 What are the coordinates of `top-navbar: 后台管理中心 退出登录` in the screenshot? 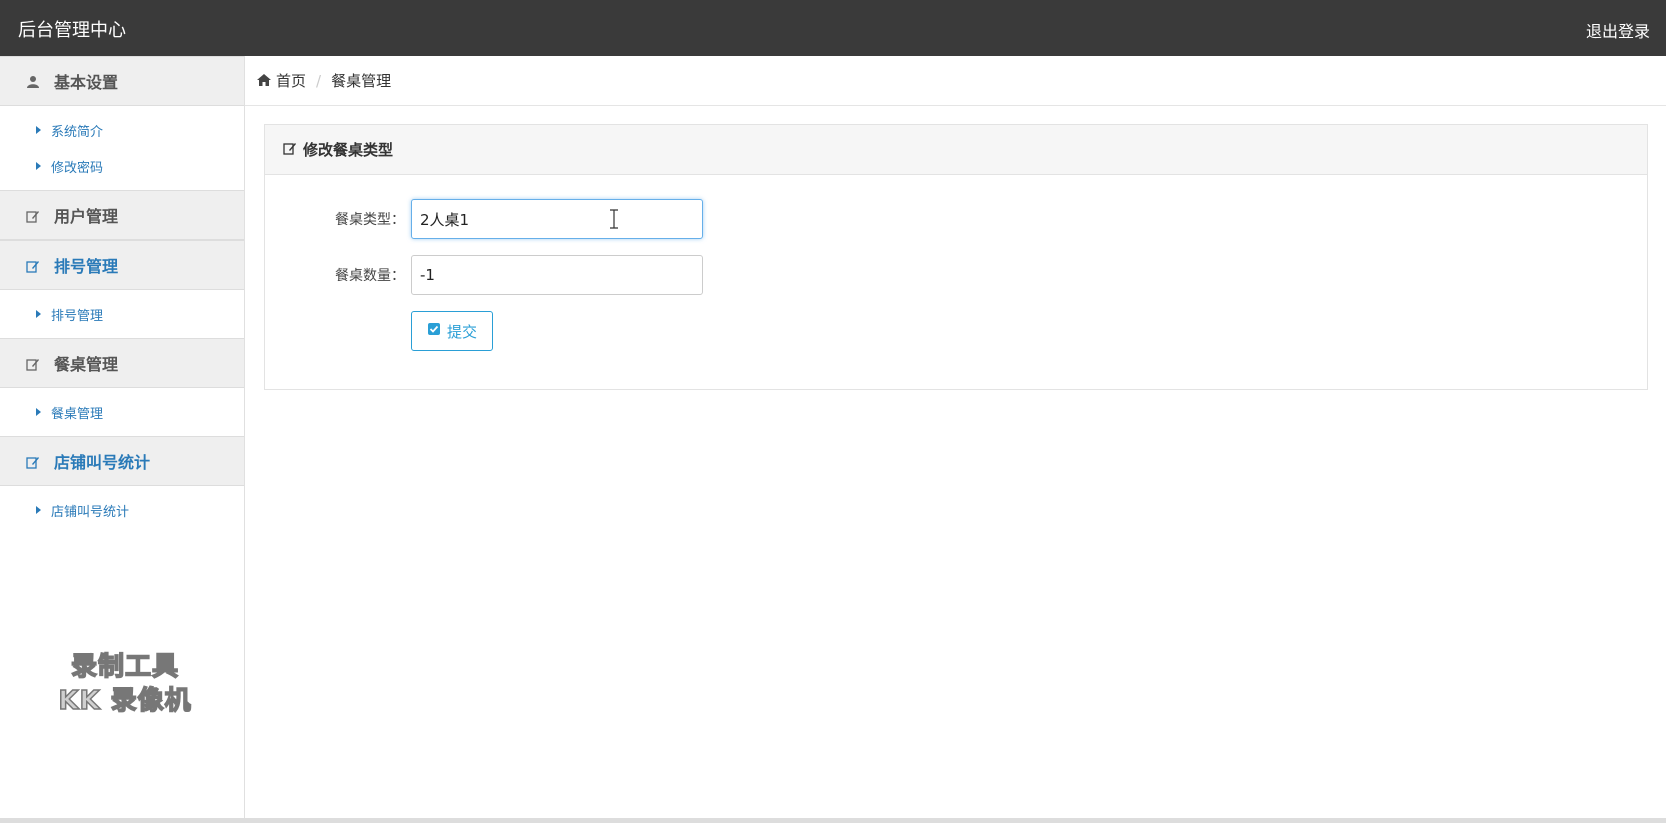 It's located at (833, 28).